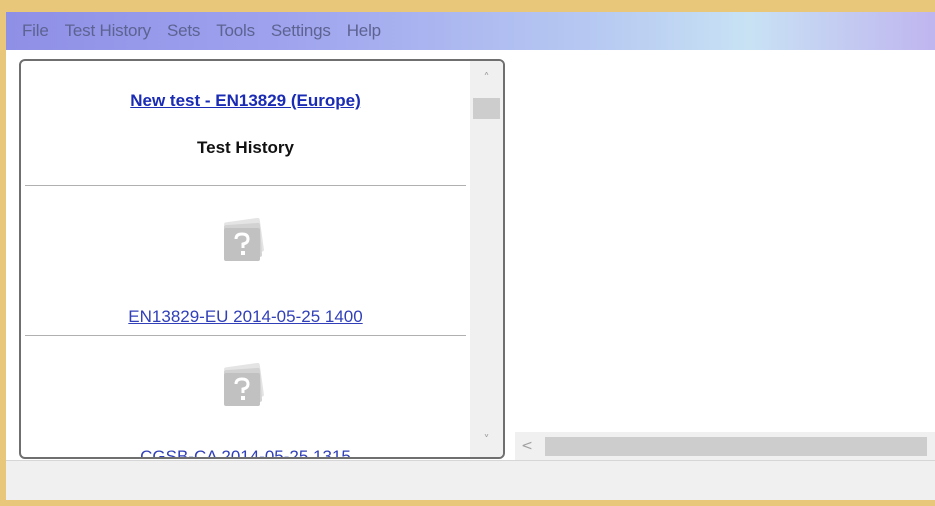 The height and width of the screenshot is (506, 935). Describe the element at coordinates (245, 147) in the screenshot. I see `test-history-heading: Test History` at that location.